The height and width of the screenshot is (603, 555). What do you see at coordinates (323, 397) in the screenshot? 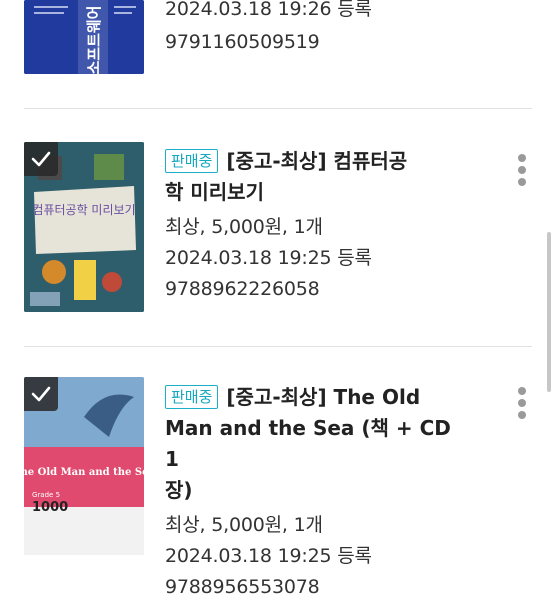
I see `item-title-line-1: [중고-최상] The Old` at bounding box center [323, 397].